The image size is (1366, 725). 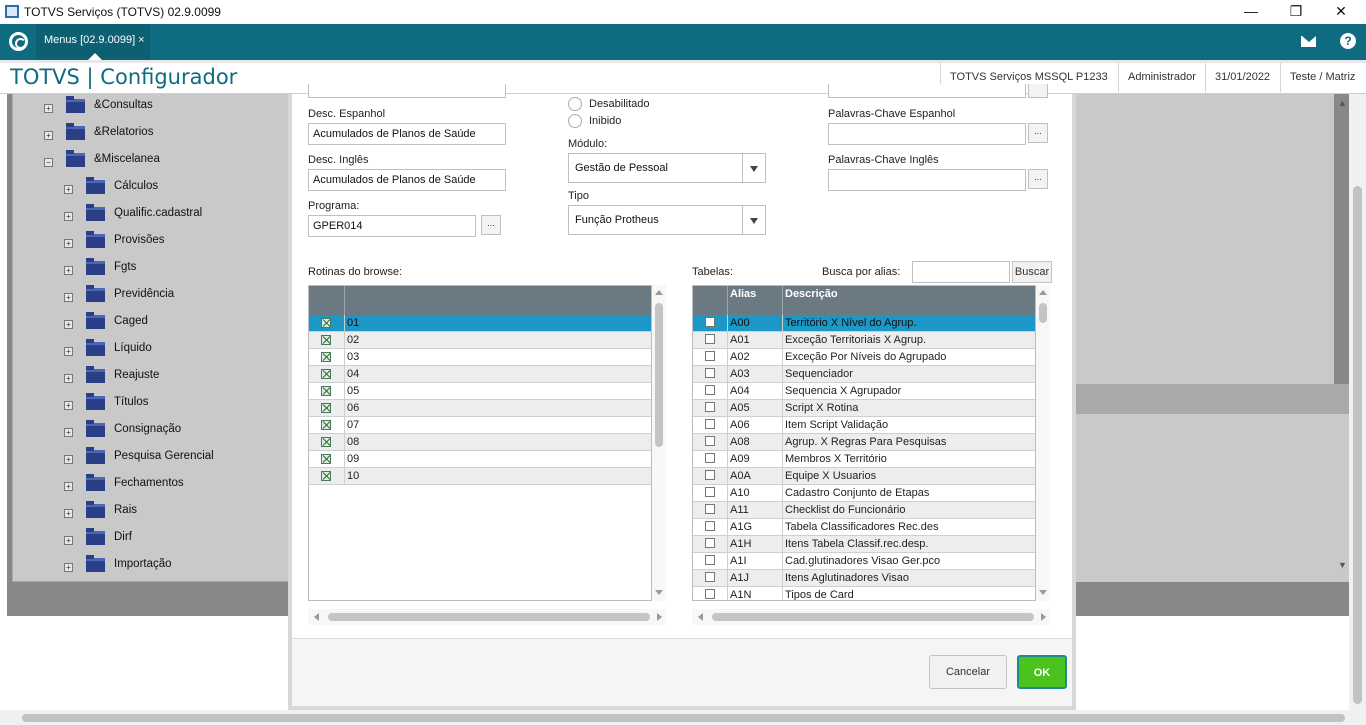 I want to click on tab-menus: Menus [02.9.0099] ×, so click(x=93, y=42).